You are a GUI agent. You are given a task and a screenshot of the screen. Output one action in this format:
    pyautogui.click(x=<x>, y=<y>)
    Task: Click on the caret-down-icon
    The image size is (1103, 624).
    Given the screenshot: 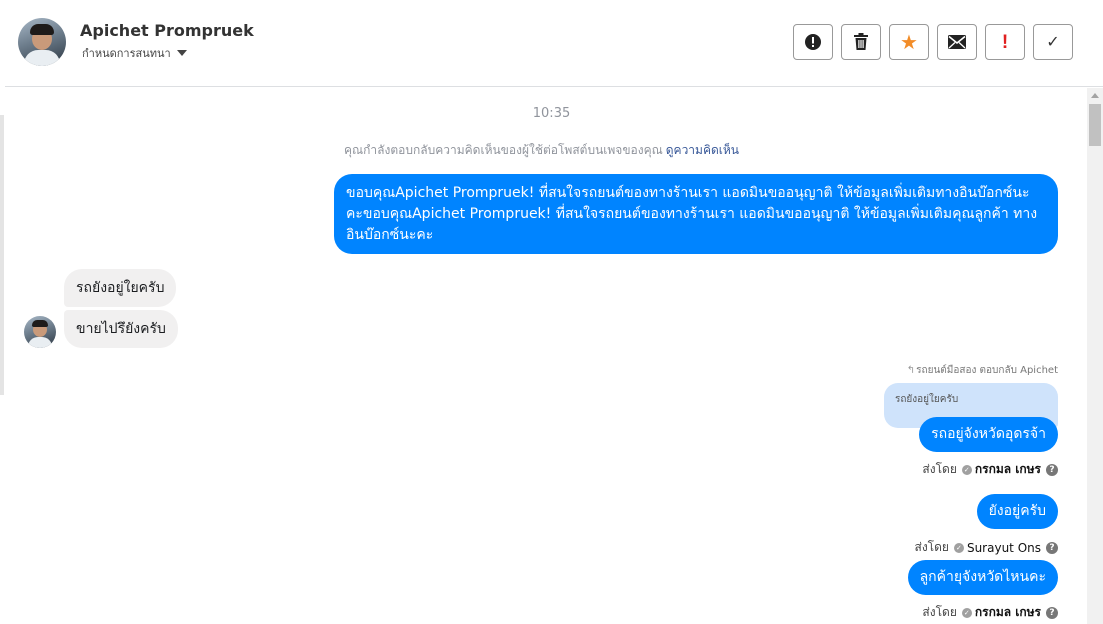 What is the action you would take?
    pyautogui.click(x=181, y=53)
    